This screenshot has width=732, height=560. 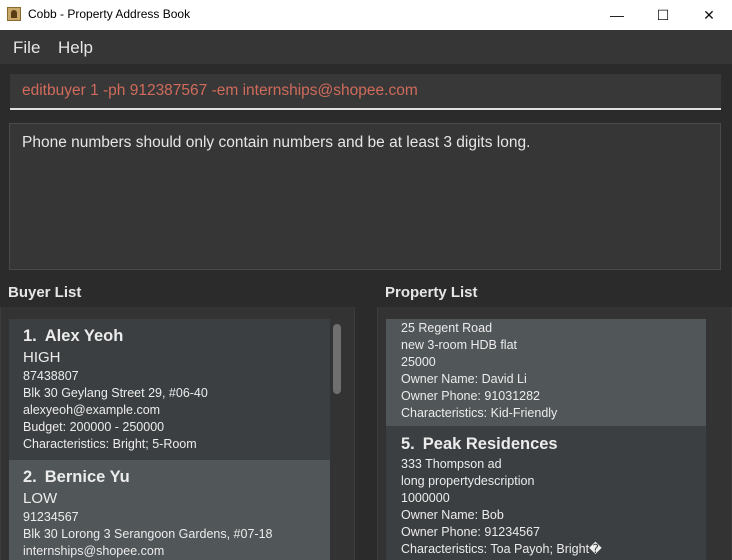 What do you see at coordinates (337, 359) in the screenshot?
I see `scrollbar-thumb` at bounding box center [337, 359].